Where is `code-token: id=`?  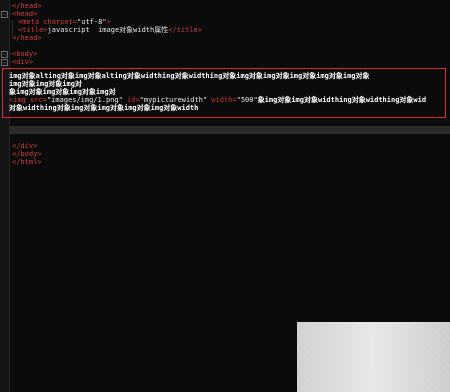
code-token: id= is located at coordinates (131, 100).